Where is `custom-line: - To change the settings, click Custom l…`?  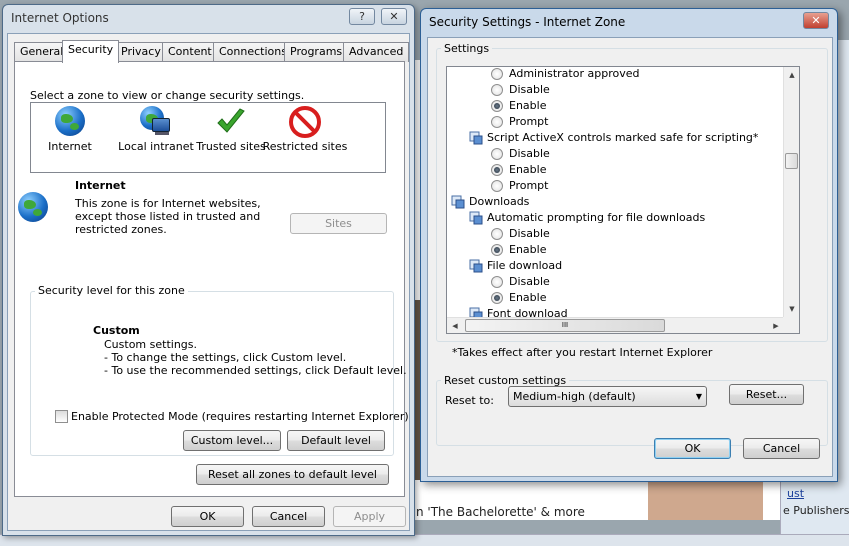 custom-line: - To change the settings, click Custom l… is located at coordinates (225, 357).